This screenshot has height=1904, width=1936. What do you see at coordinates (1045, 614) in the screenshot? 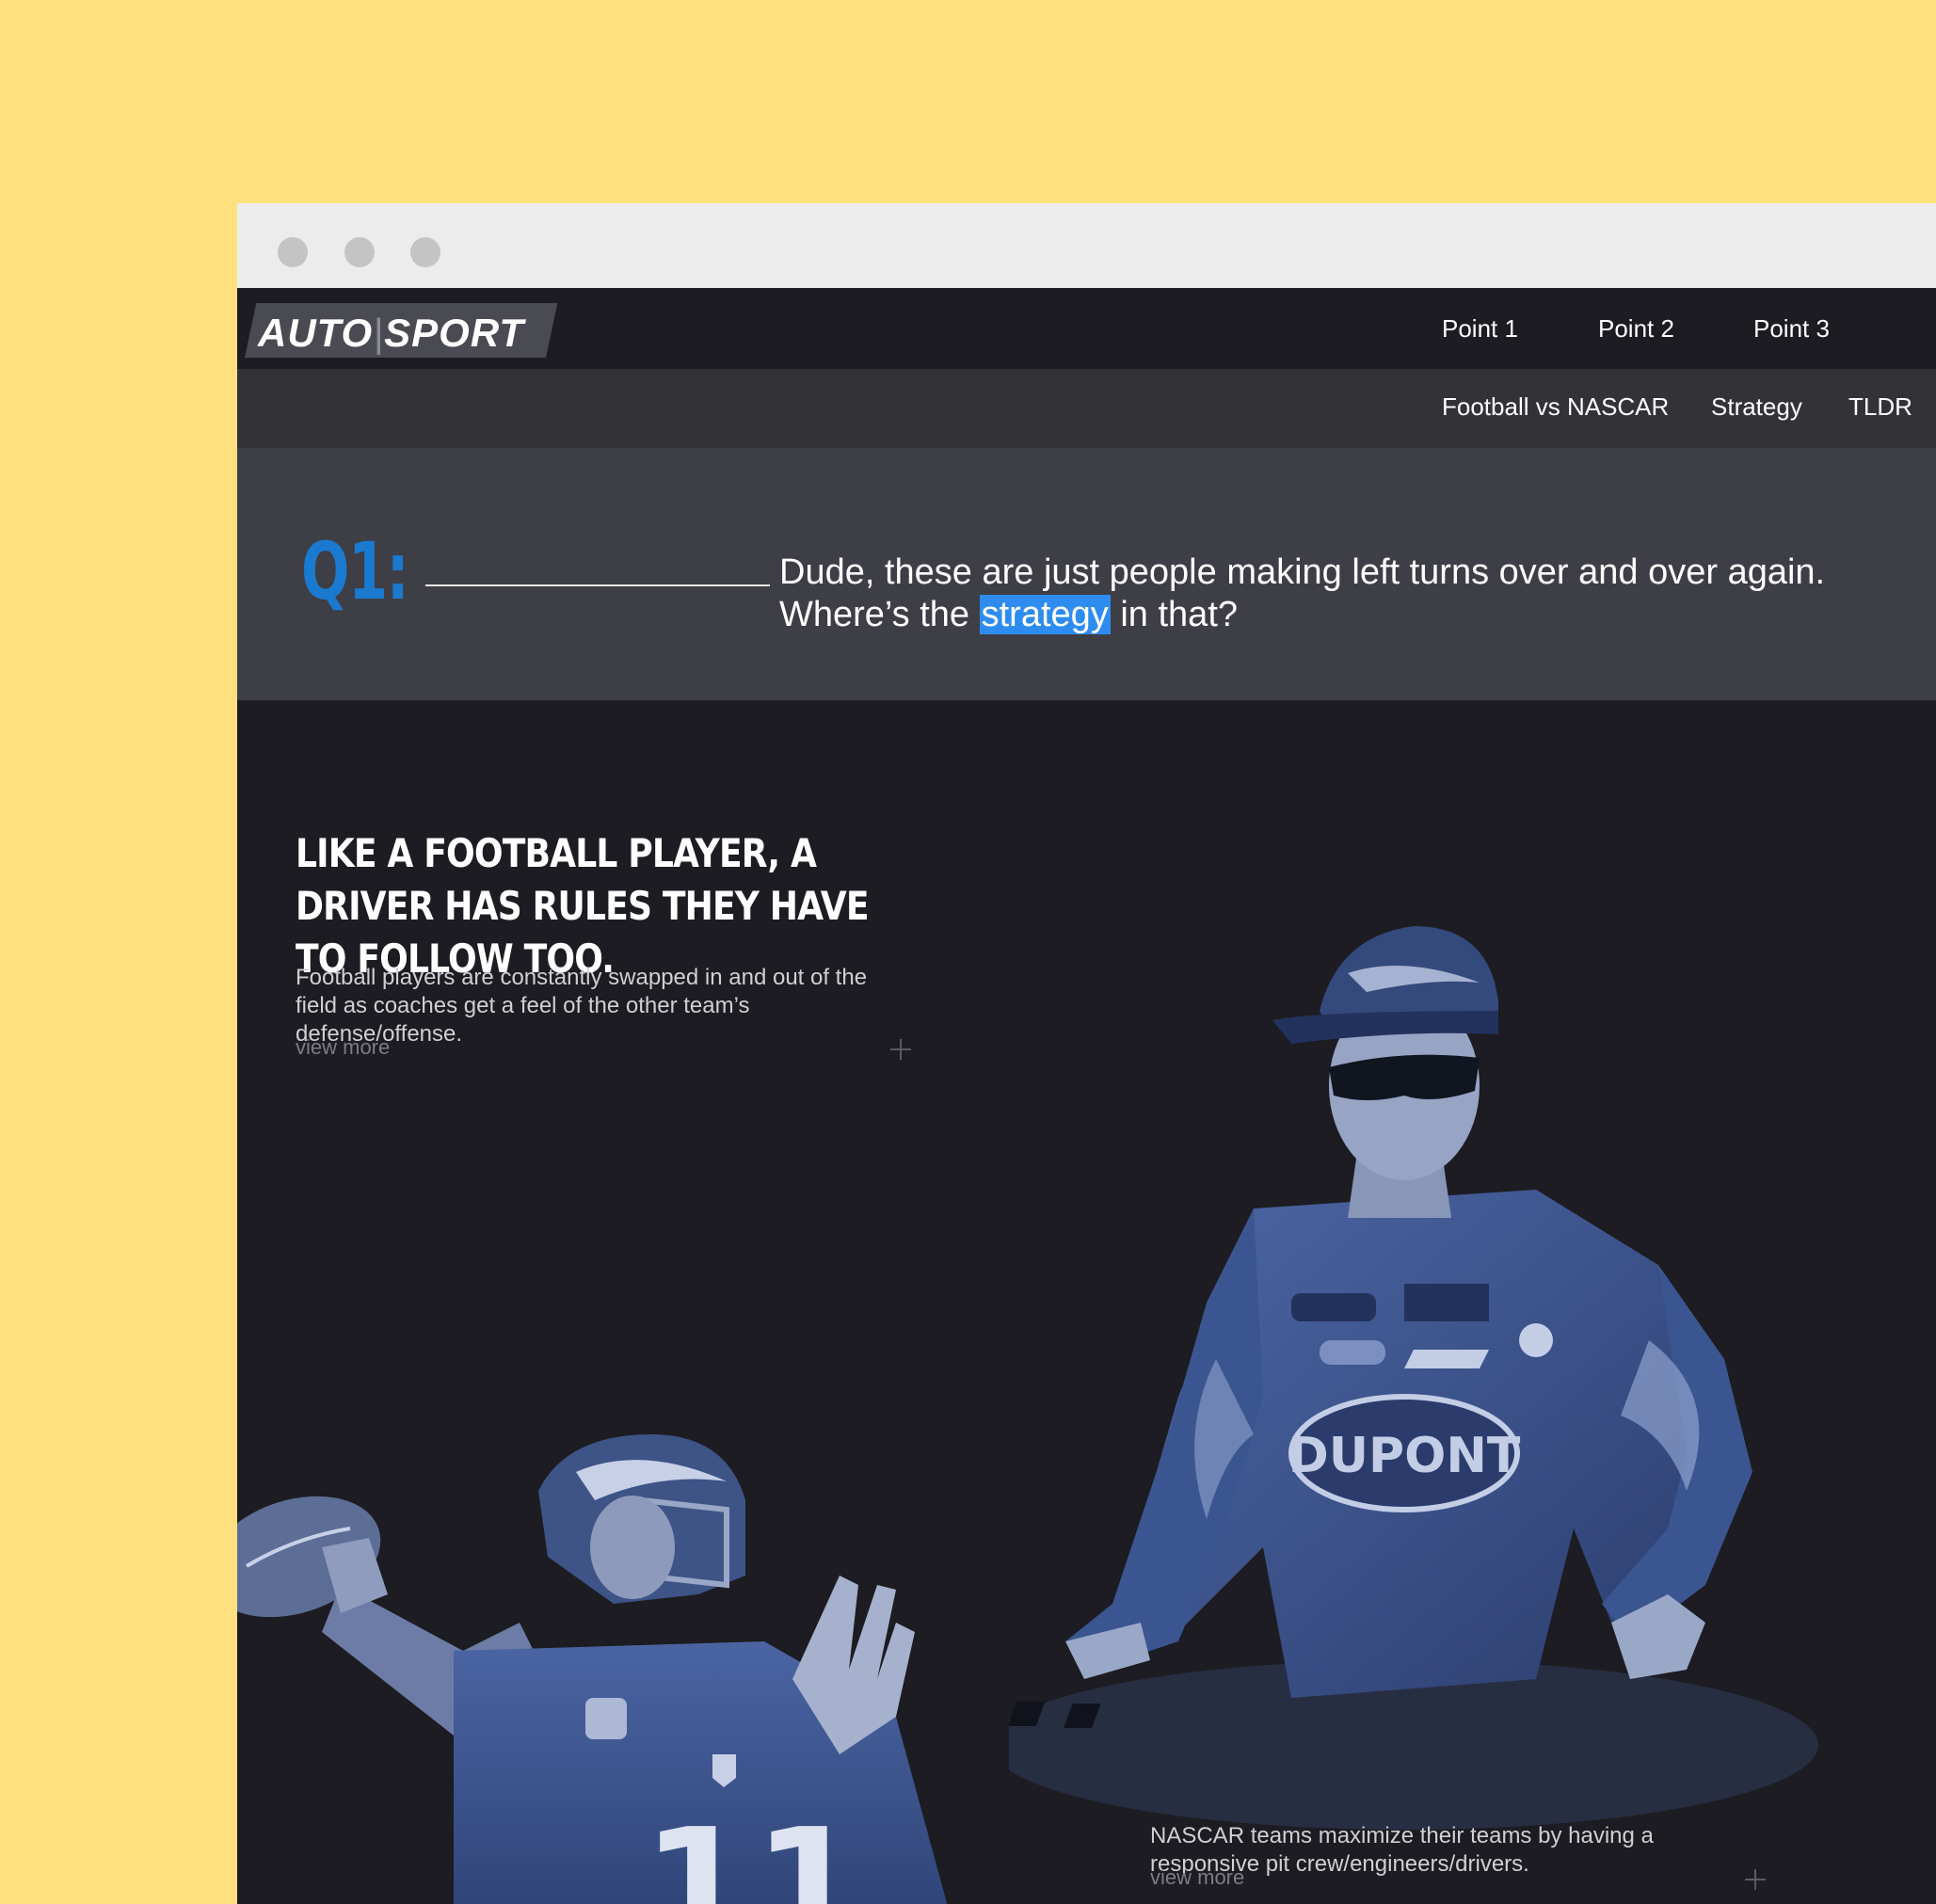
I see `question-highlight: strategy` at bounding box center [1045, 614].